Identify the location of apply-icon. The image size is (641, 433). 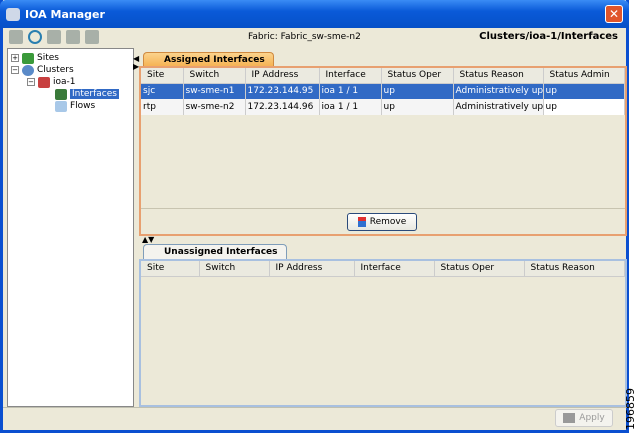
(569, 418).